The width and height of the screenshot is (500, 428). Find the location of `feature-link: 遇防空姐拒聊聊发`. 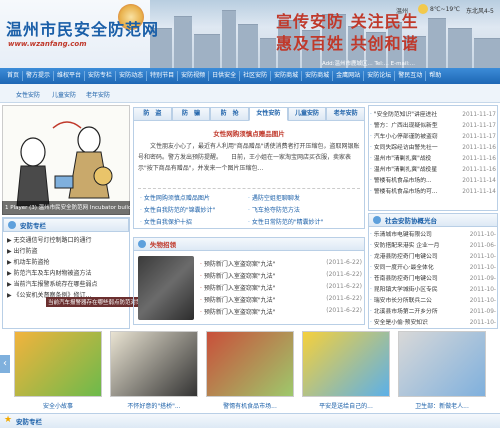

feature-link: 遇防空姐拒聊聊发 is located at coordinates (274, 197).